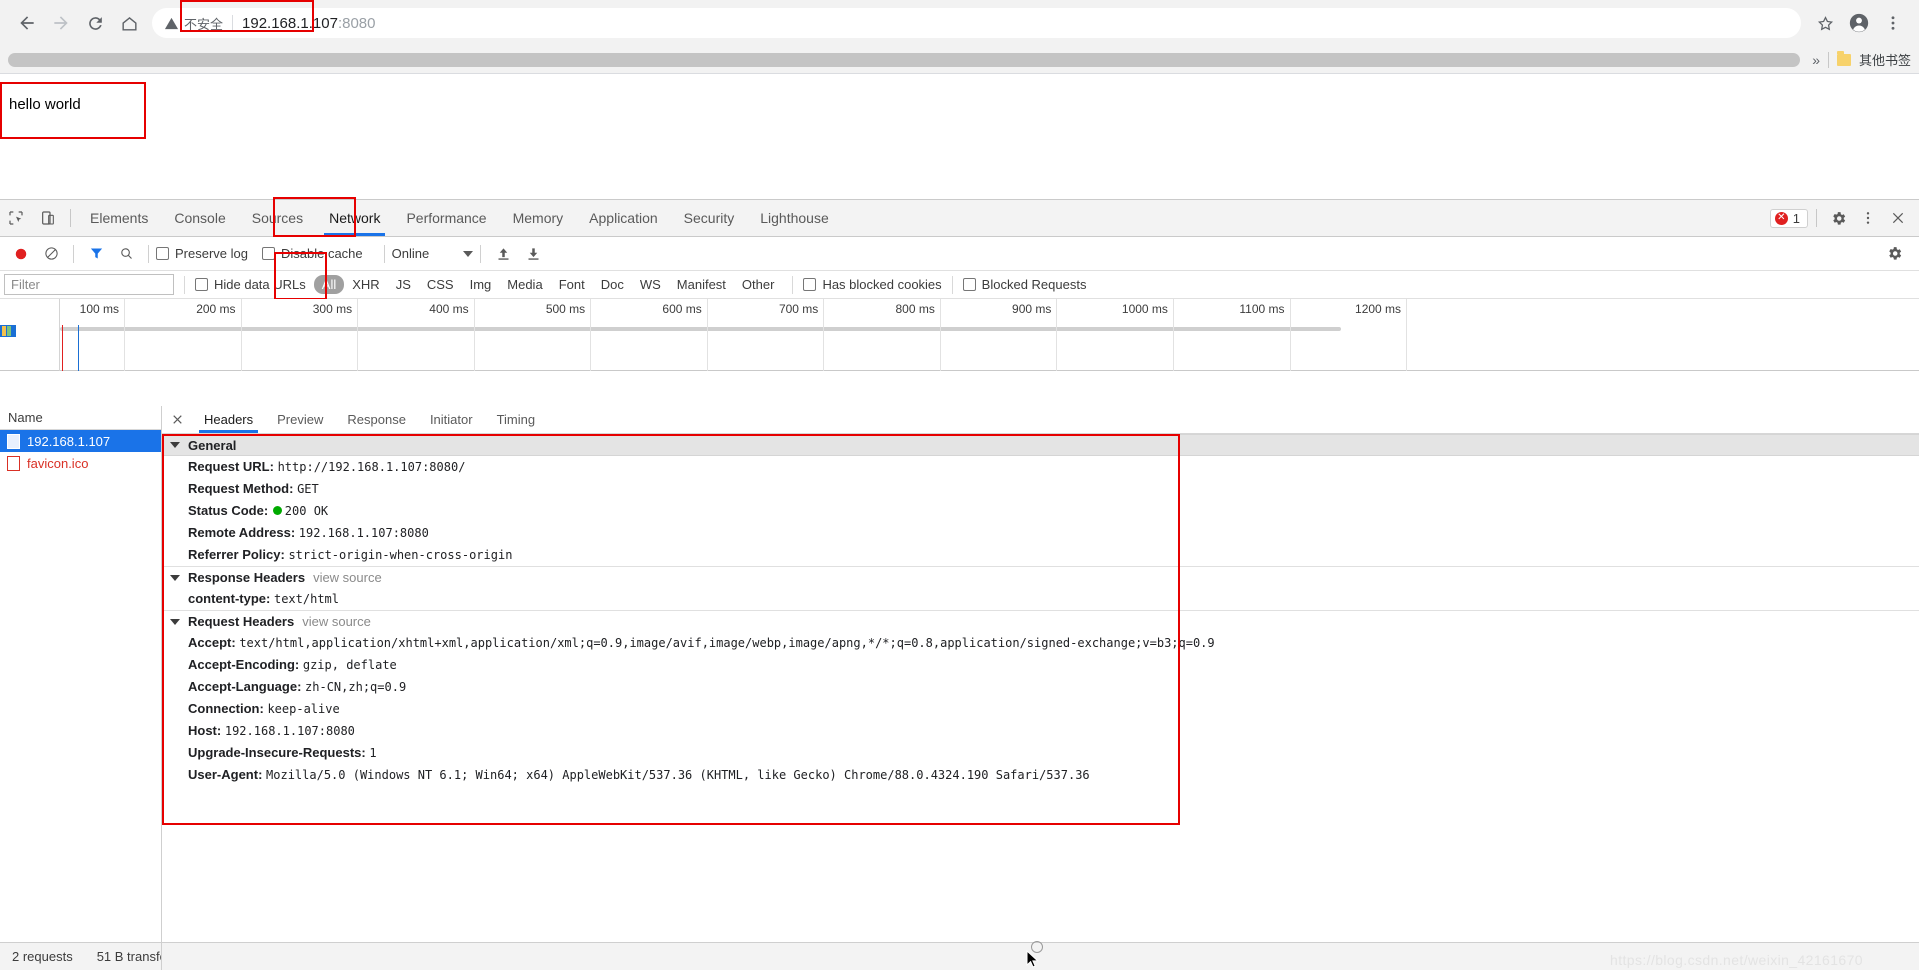 This screenshot has width=1919, height=970. I want to click on timeline-summary-bar, so click(700, 329).